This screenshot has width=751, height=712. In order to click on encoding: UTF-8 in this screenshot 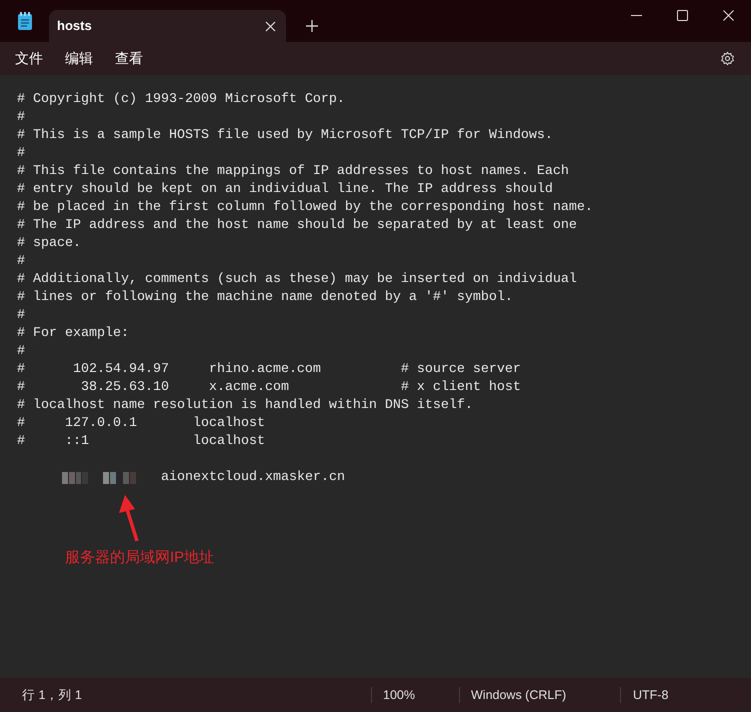, I will do `click(644, 695)`.